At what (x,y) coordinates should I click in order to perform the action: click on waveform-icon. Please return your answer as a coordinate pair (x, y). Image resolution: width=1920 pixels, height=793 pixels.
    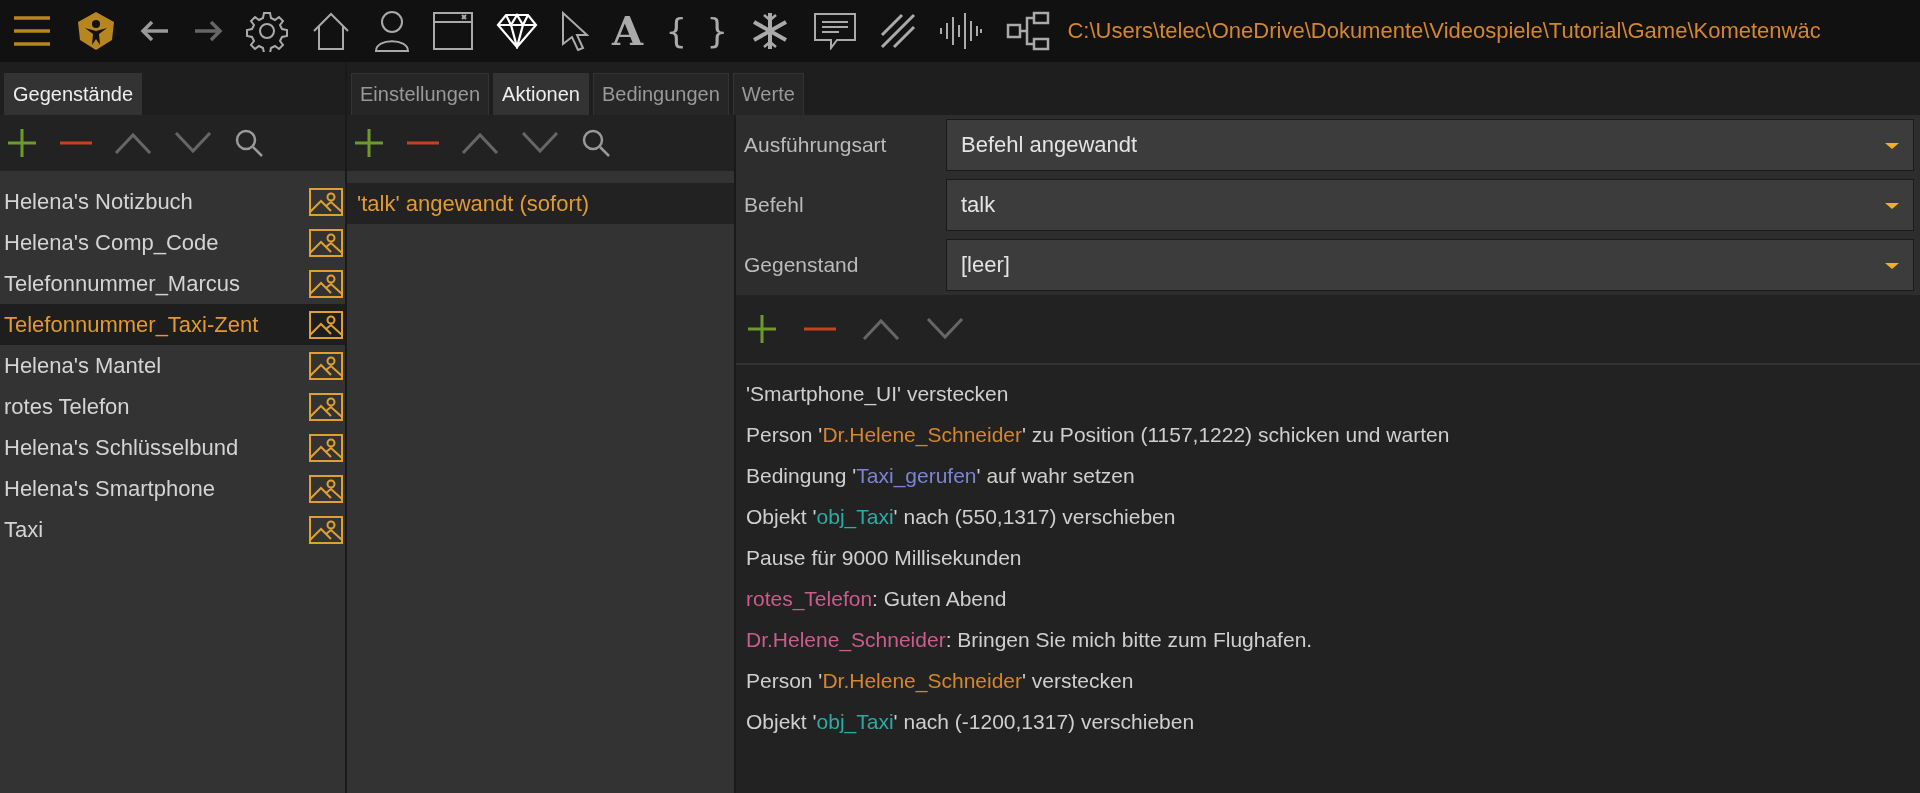
    Looking at the image, I should click on (961, 31).